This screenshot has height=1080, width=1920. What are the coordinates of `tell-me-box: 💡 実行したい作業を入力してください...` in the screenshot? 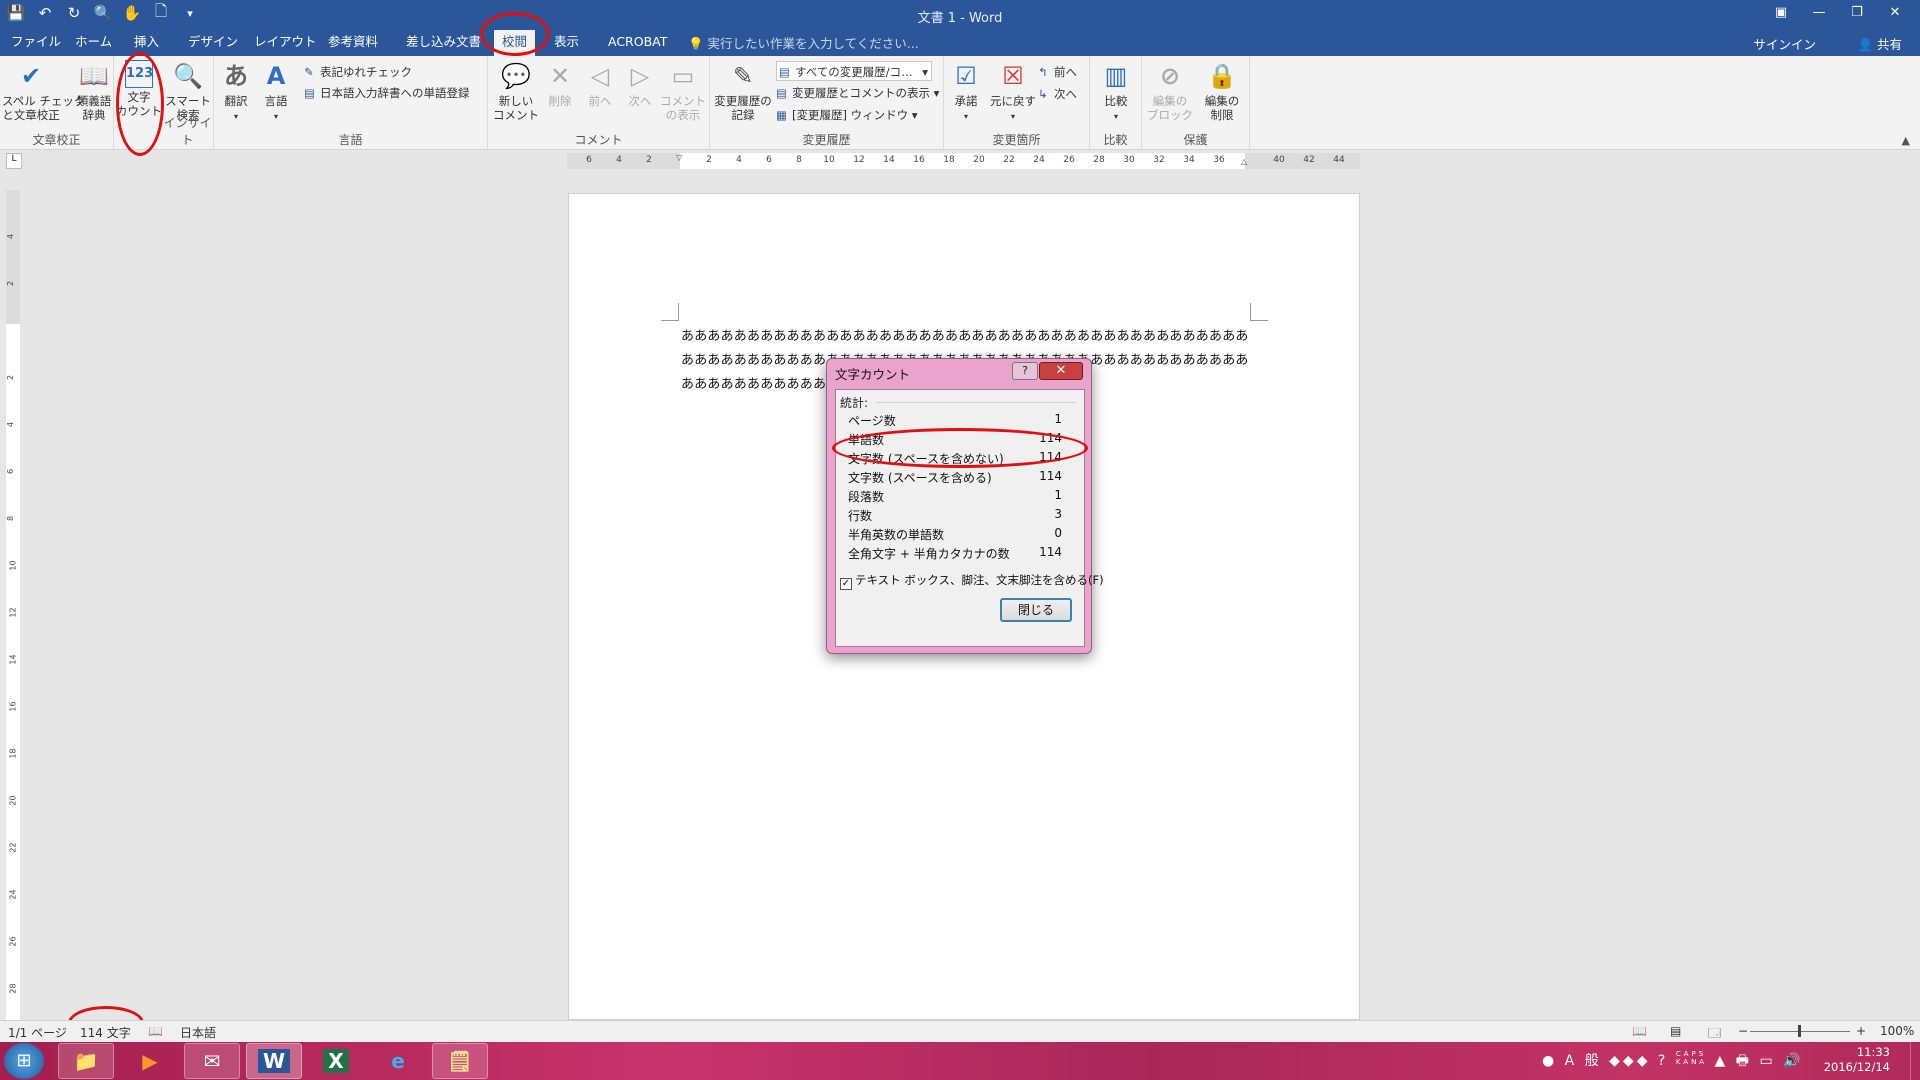 It's located at (803, 42).